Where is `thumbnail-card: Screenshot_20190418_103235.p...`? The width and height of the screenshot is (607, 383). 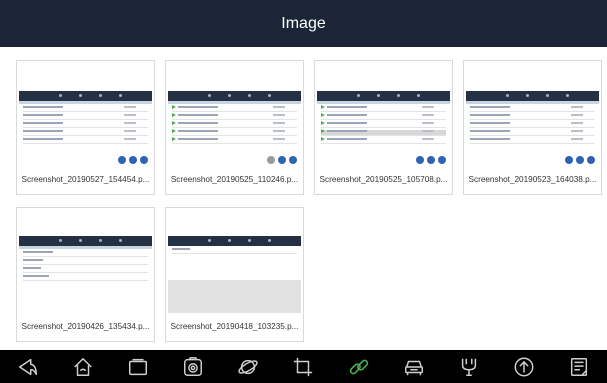 thumbnail-card: Screenshot_20190418_103235.p... is located at coordinates (234, 274).